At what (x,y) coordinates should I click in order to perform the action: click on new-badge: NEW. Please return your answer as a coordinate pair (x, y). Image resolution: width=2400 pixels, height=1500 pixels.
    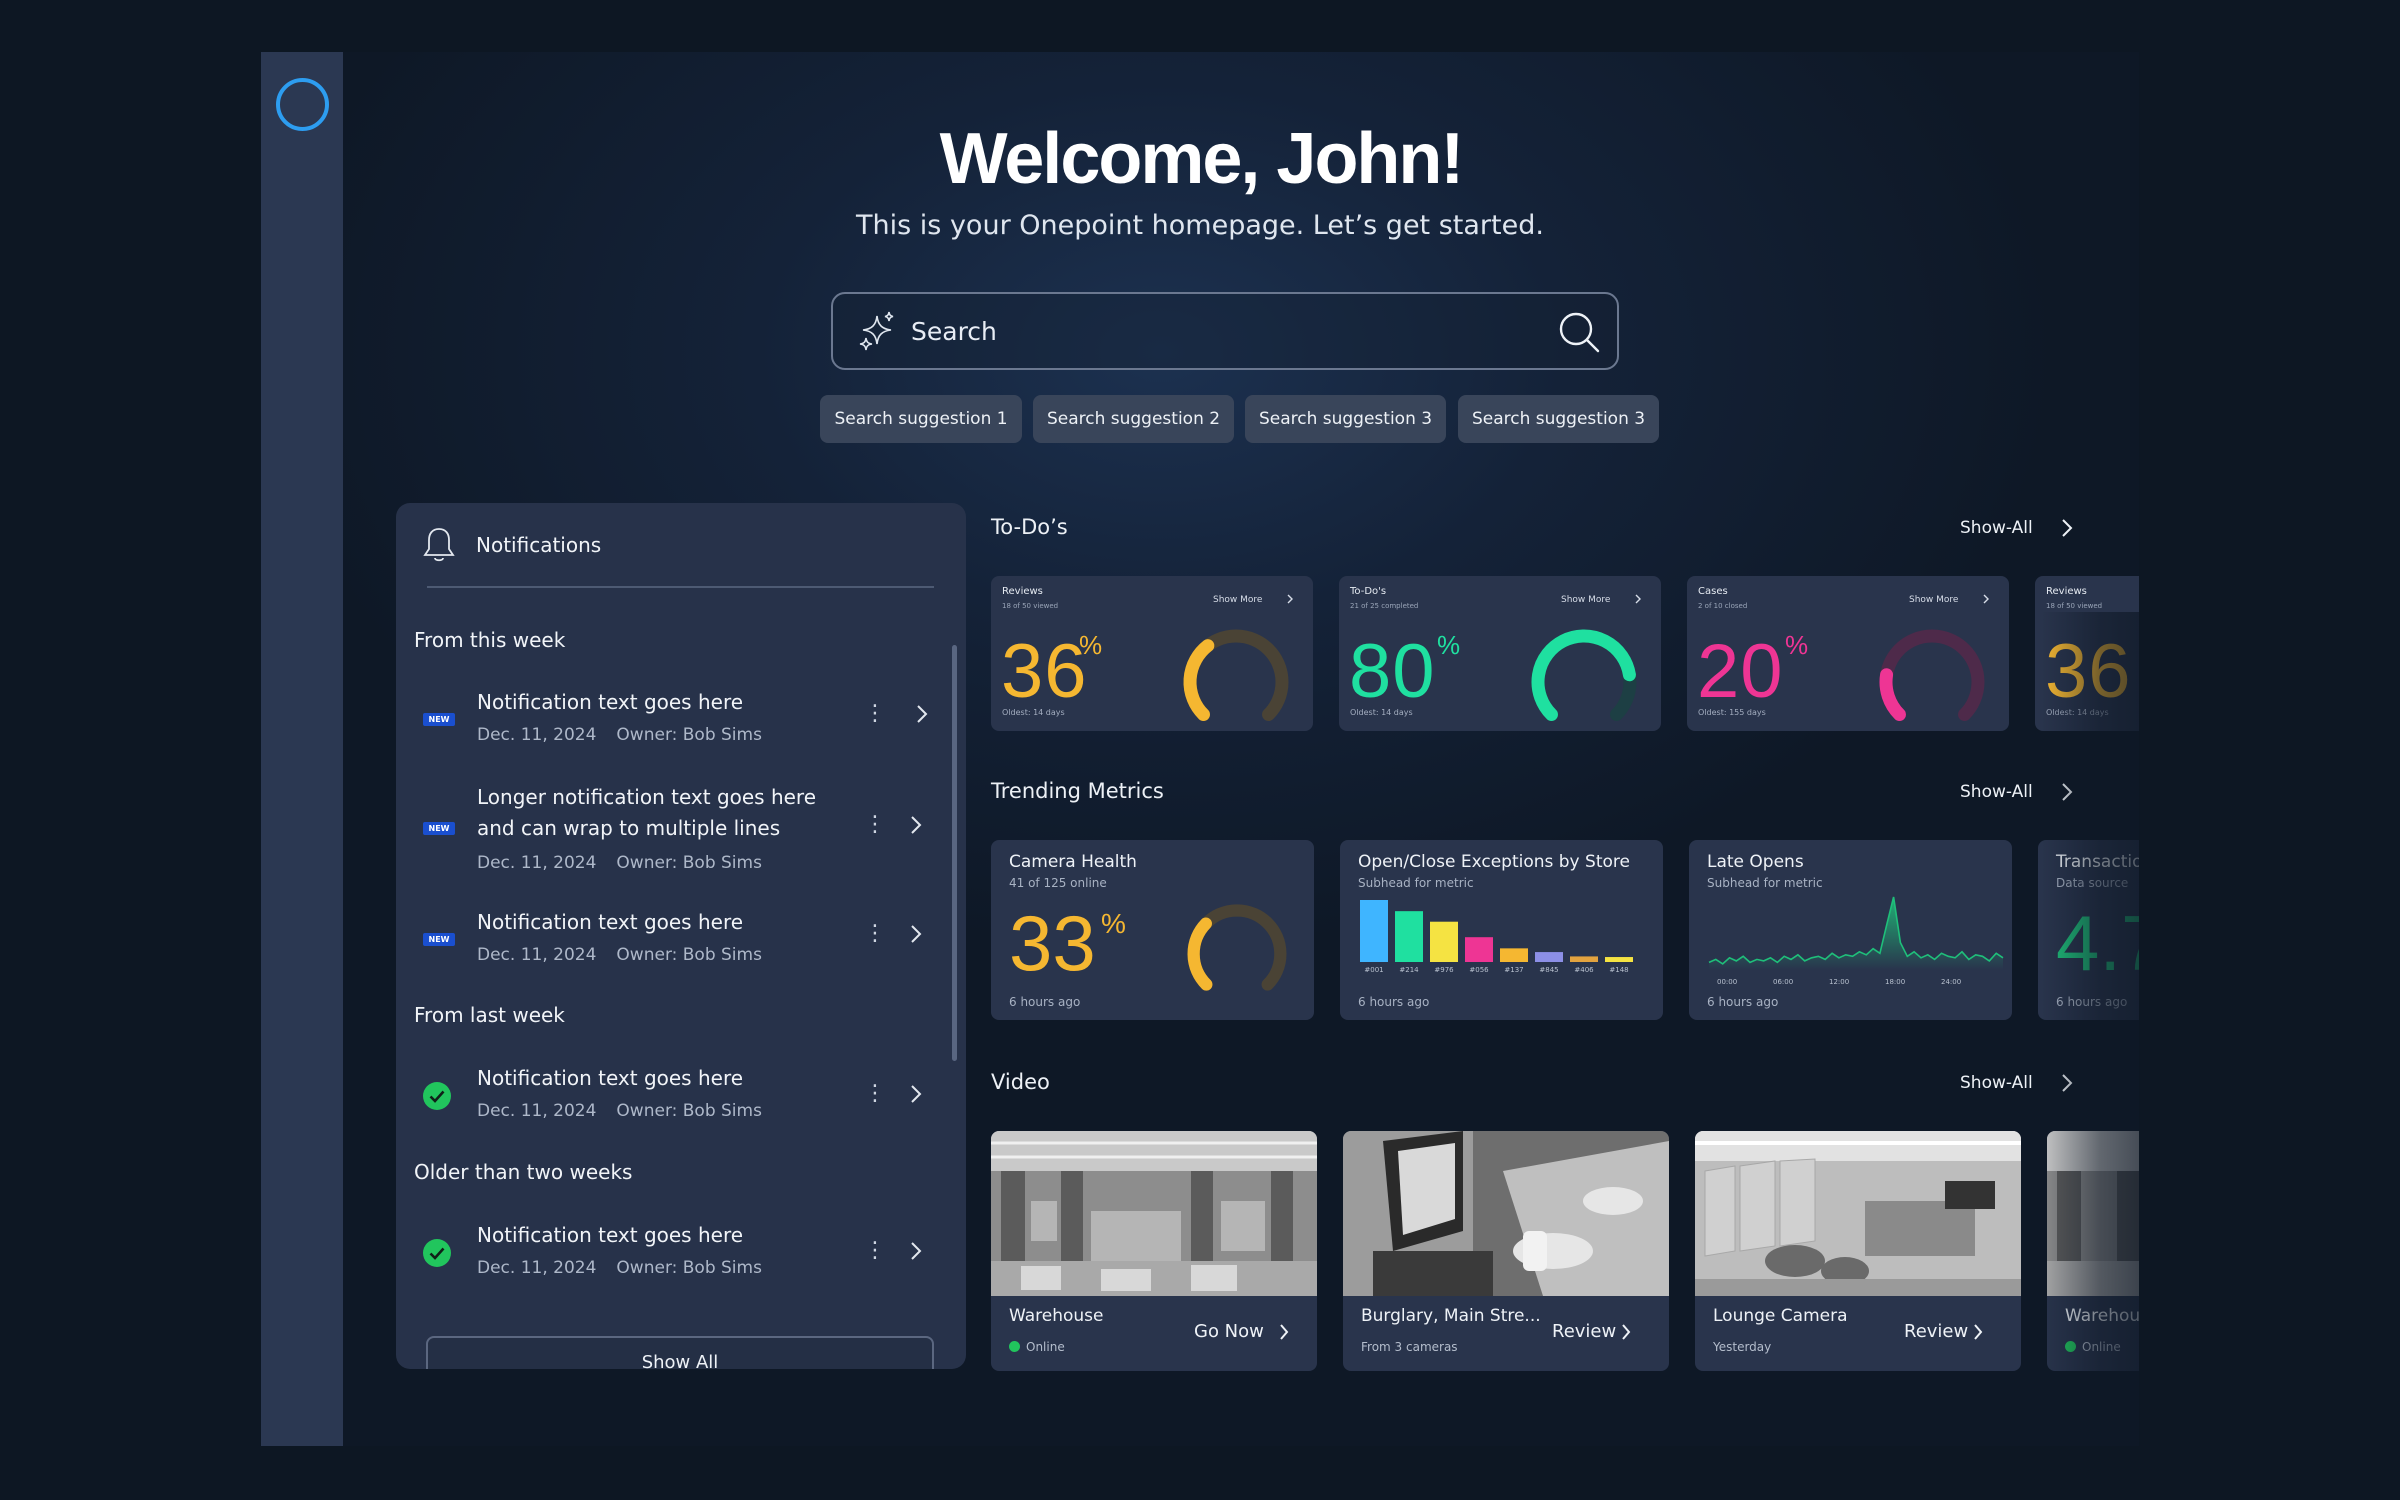
    Looking at the image, I should click on (439, 939).